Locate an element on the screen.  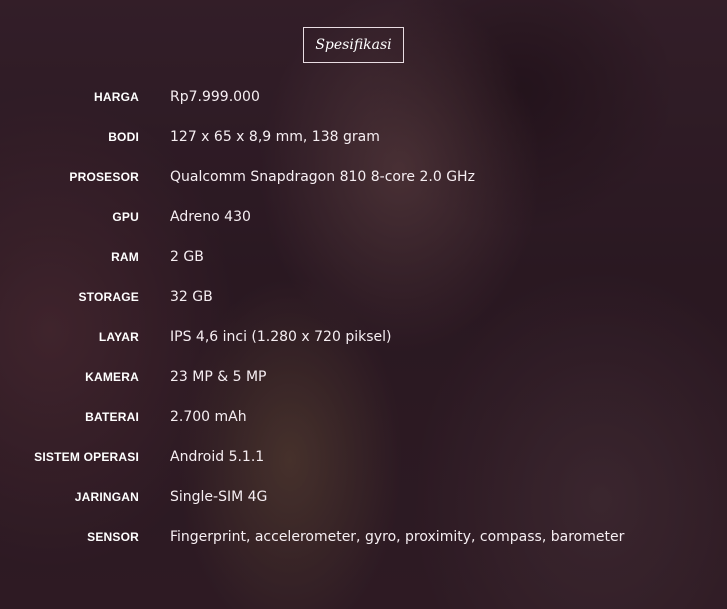
section-title: Spesifikasi is located at coordinates (353, 45).